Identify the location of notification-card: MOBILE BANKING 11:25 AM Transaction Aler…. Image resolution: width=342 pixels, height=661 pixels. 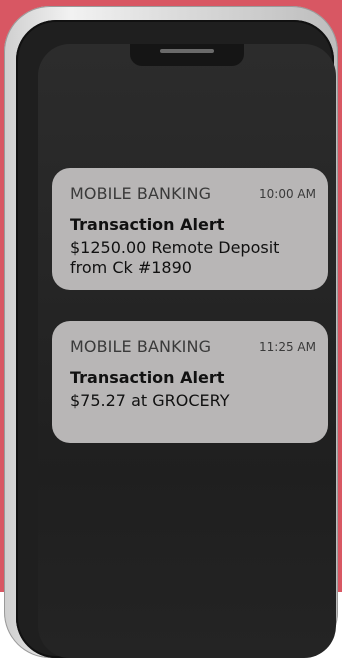
(190, 382).